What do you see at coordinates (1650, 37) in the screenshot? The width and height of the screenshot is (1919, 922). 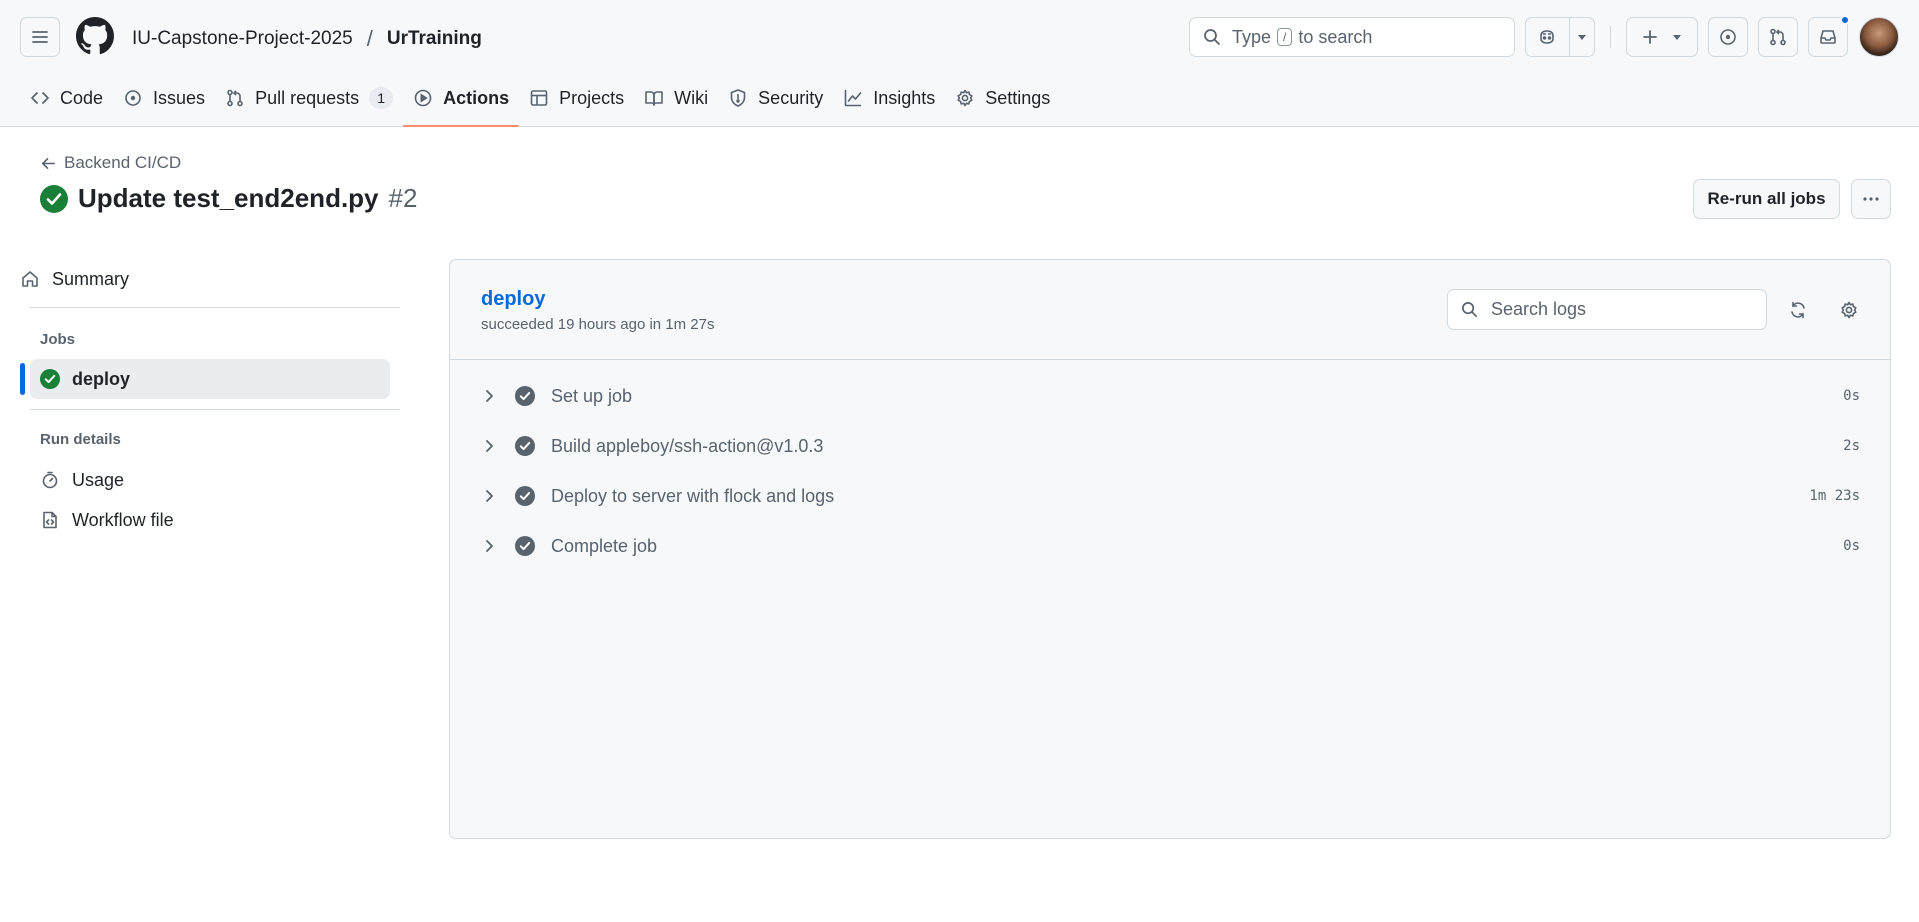 I see `plus-icon` at bounding box center [1650, 37].